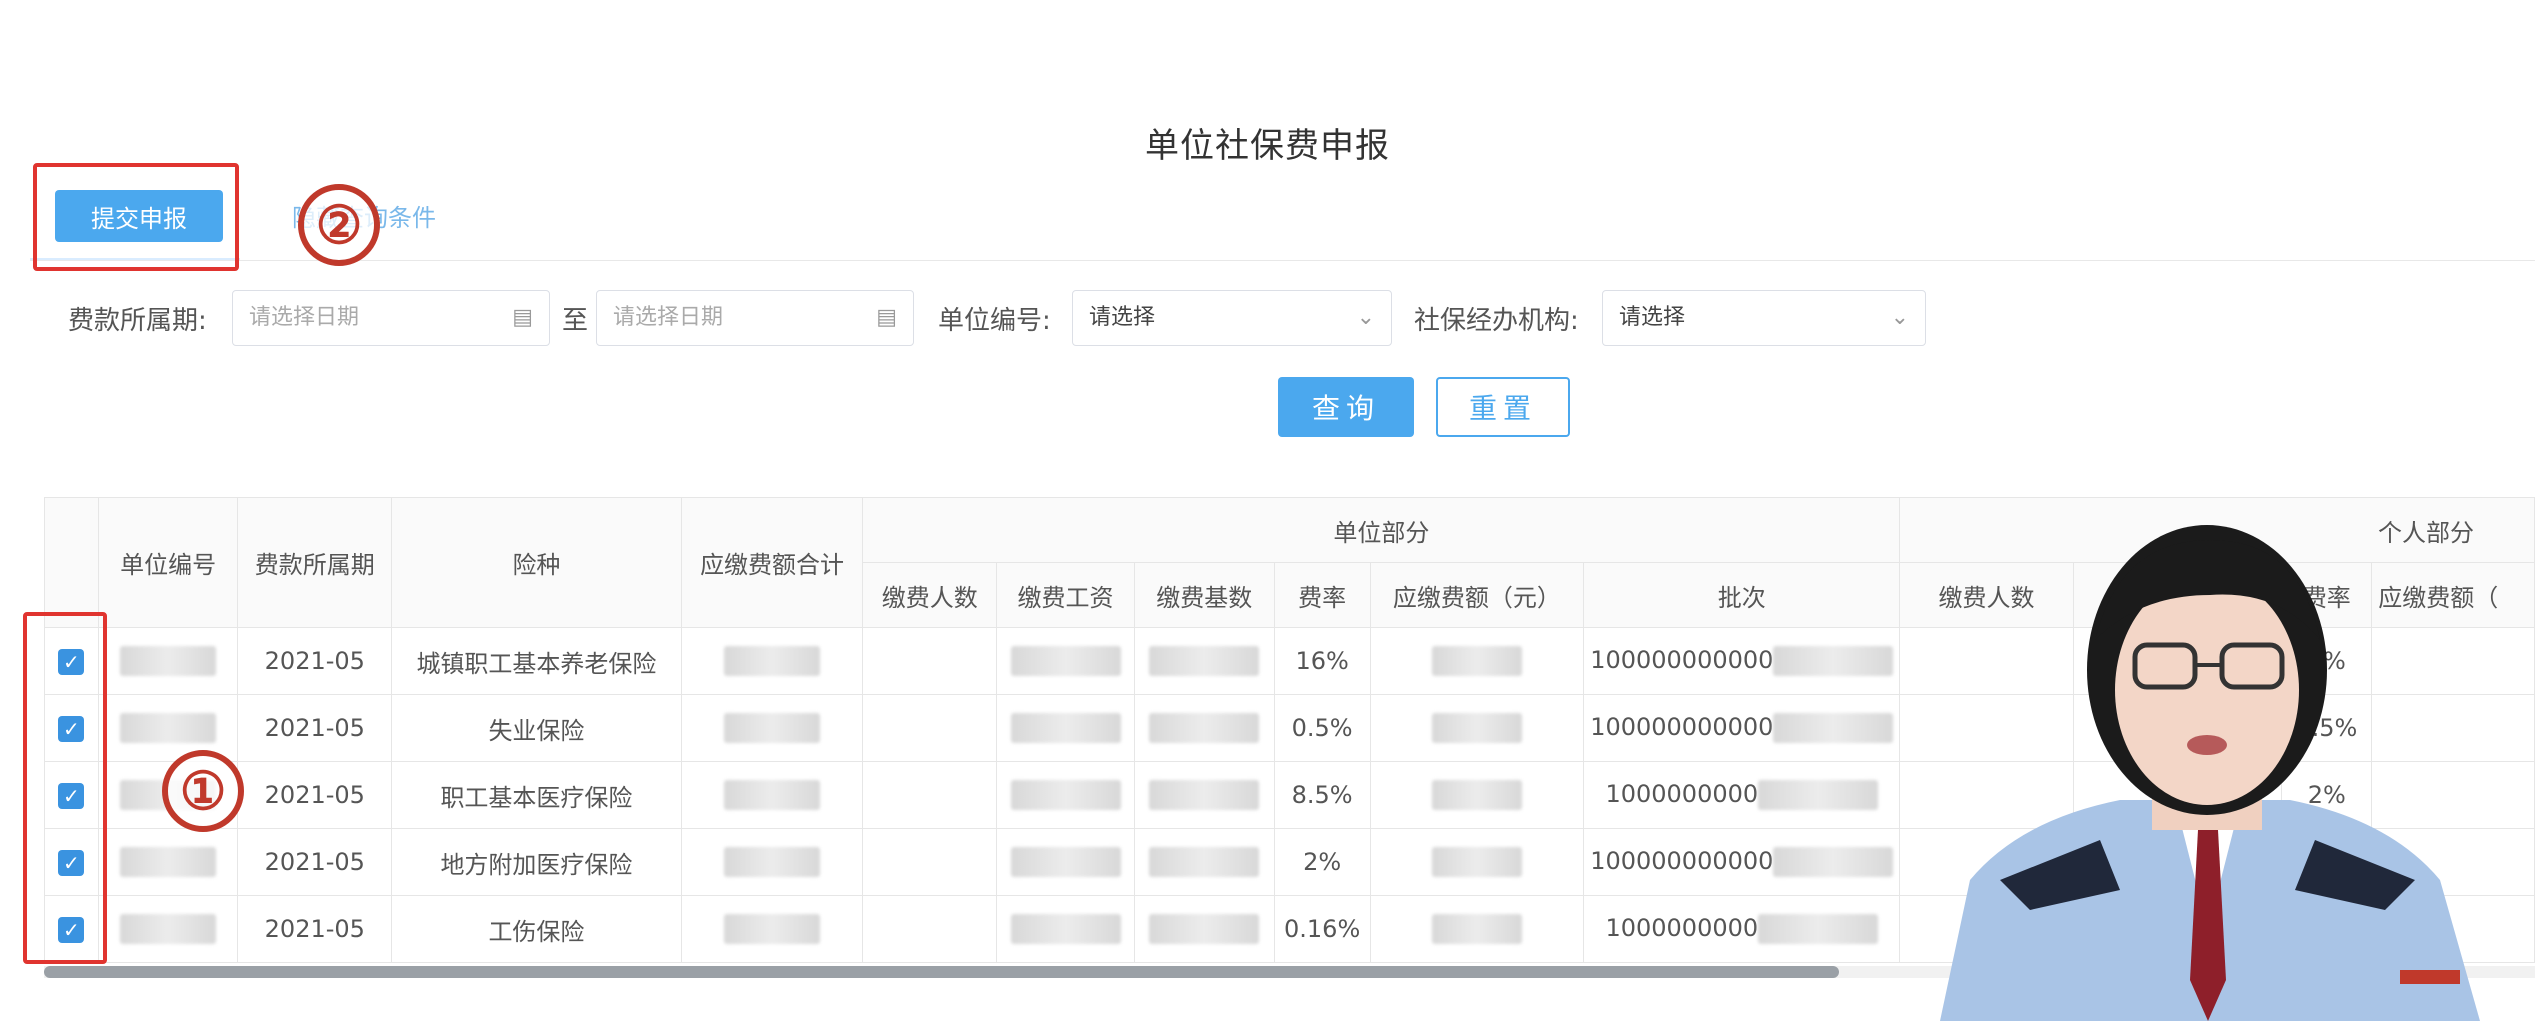 This screenshot has height=1021, width=2535. I want to click on unit-rate-cell: 8.5%, so click(1322, 795).